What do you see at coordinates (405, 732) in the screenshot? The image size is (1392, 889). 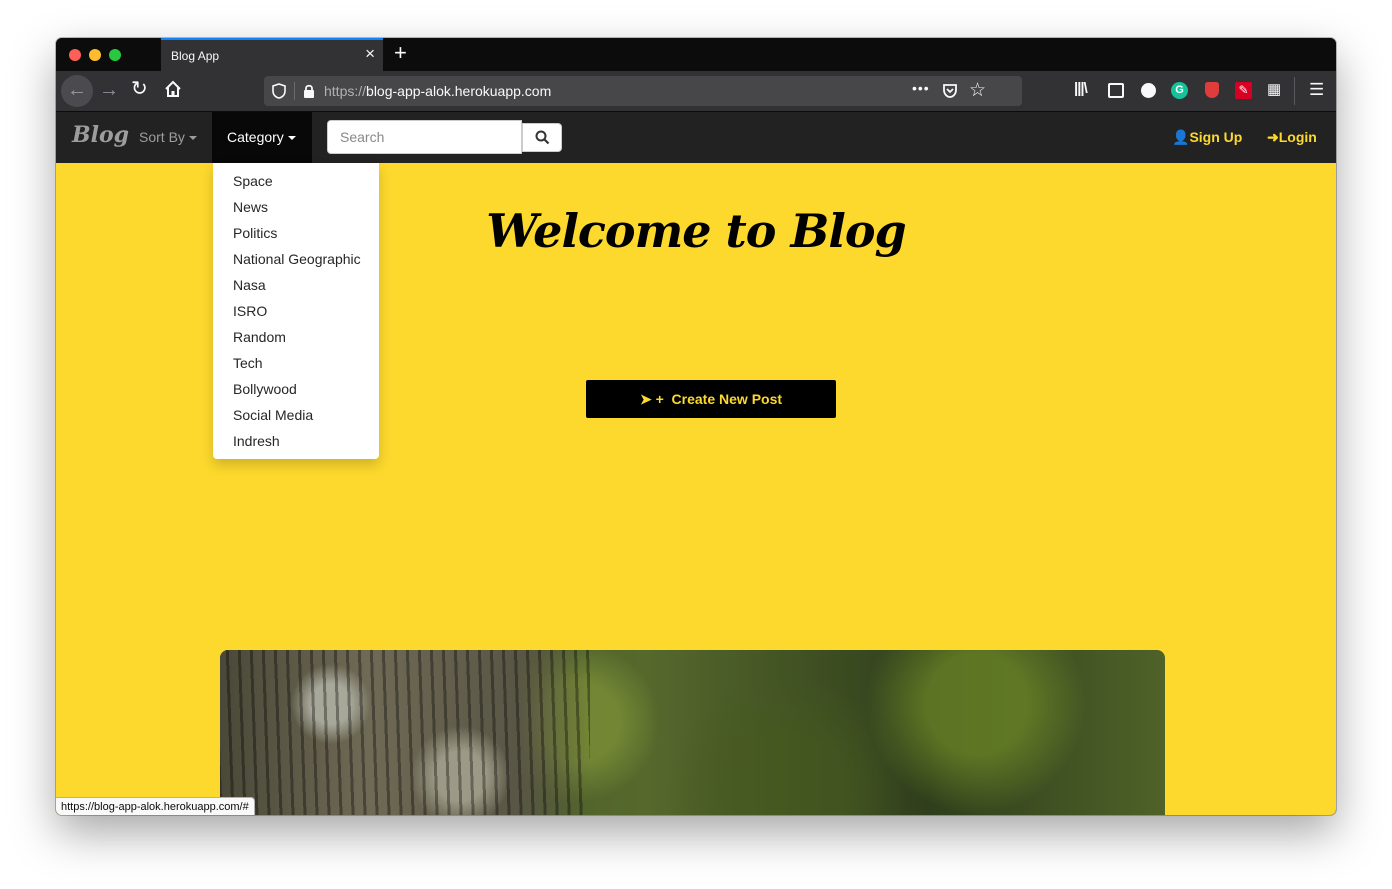 I see `tree-trunk-image` at bounding box center [405, 732].